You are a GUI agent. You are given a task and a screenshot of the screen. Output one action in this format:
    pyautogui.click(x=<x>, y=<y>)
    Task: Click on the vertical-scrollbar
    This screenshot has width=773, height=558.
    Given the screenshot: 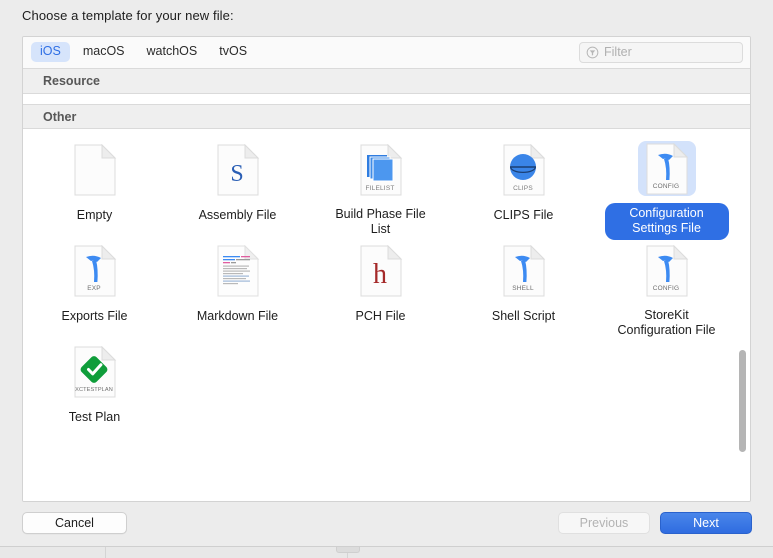 What is the action you would take?
    pyautogui.click(x=742, y=285)
    